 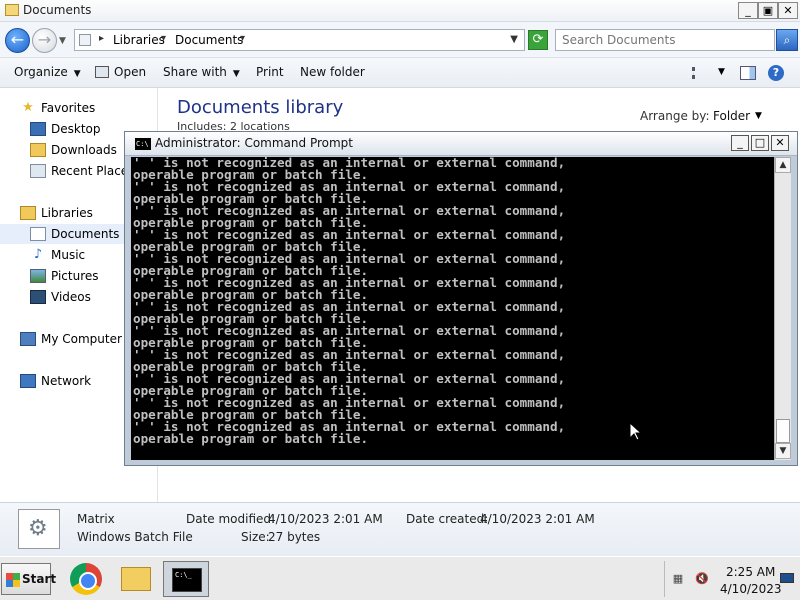 What do you see at coordinates (201, 72) in the screenshot?
I see `share-with-button: Share with ▼` at bounding box center [201, 72].